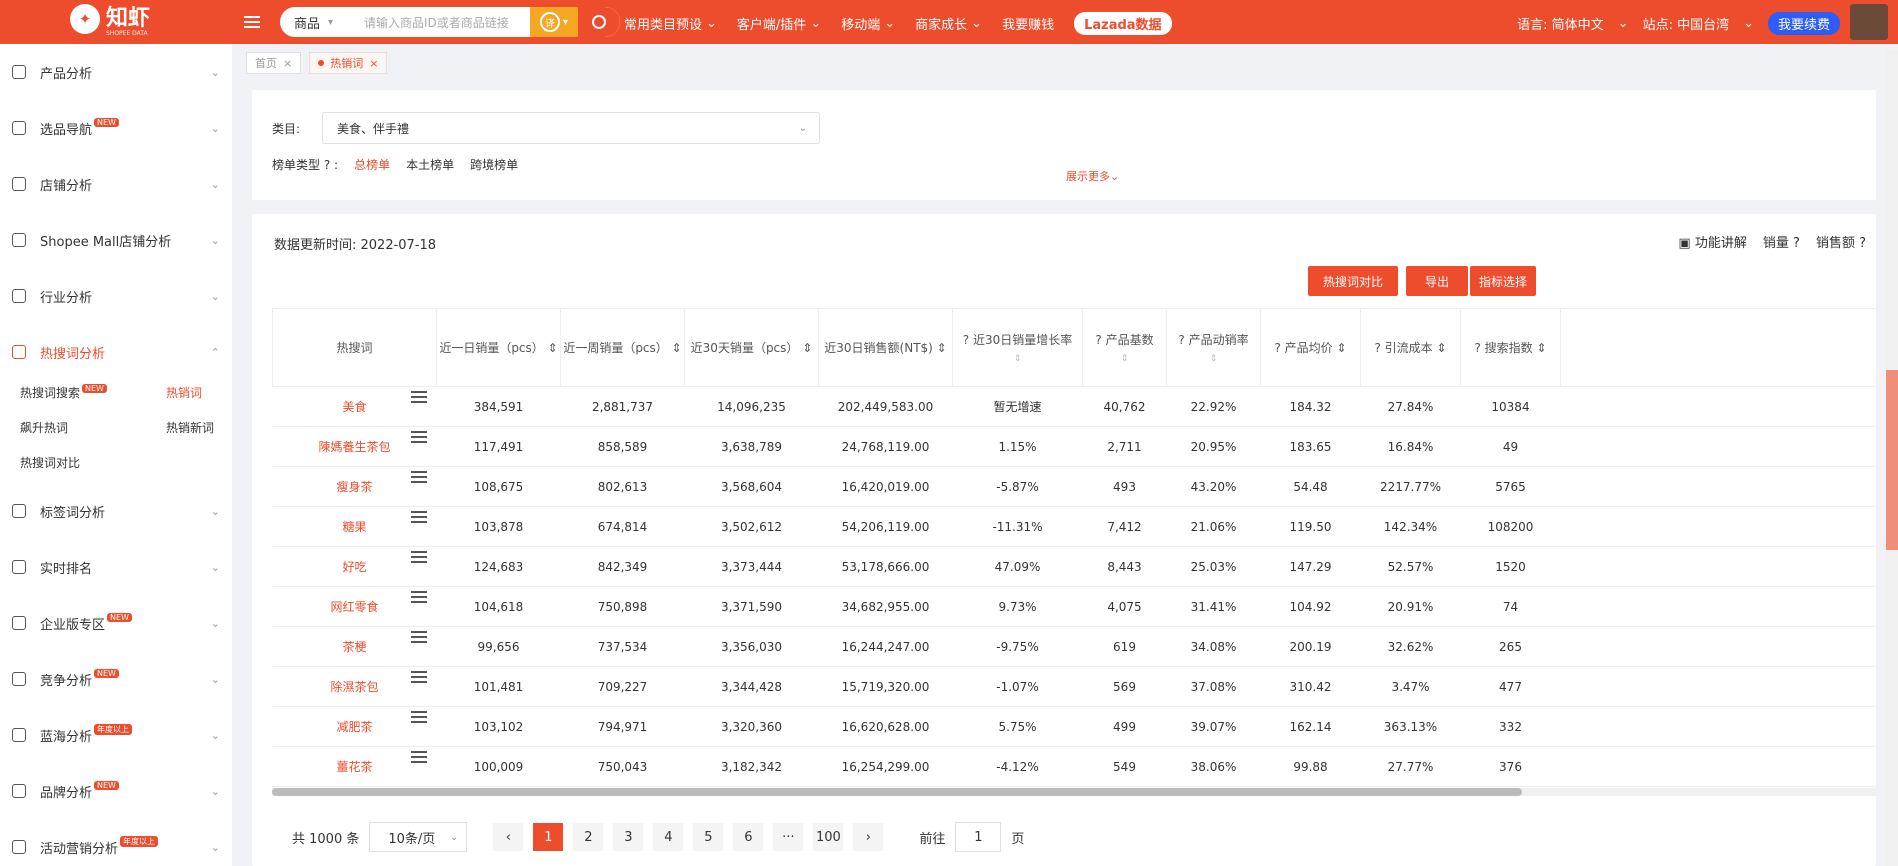  Describe the element at coordinates (1686, 23) in the screenshot. I see `site-select: 站点: 中国台湾` at that location.